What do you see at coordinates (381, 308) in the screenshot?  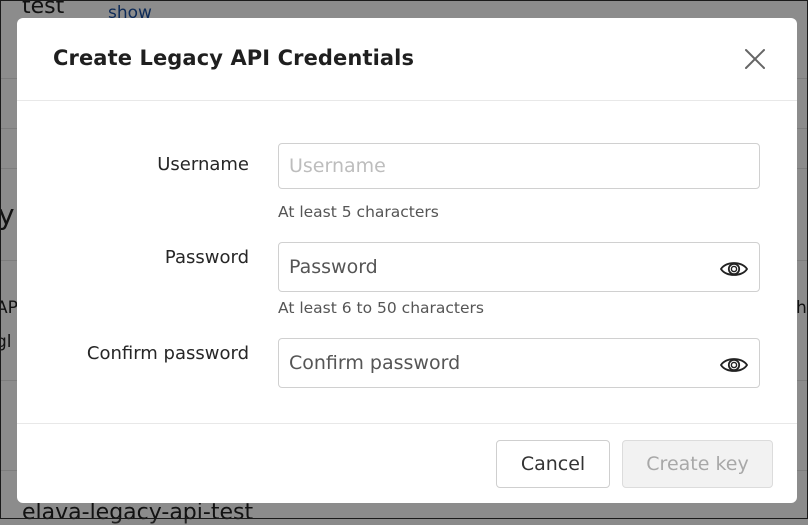 I see `password-hint: At least 6 to 50 characters` at bounding box center [381, 308].